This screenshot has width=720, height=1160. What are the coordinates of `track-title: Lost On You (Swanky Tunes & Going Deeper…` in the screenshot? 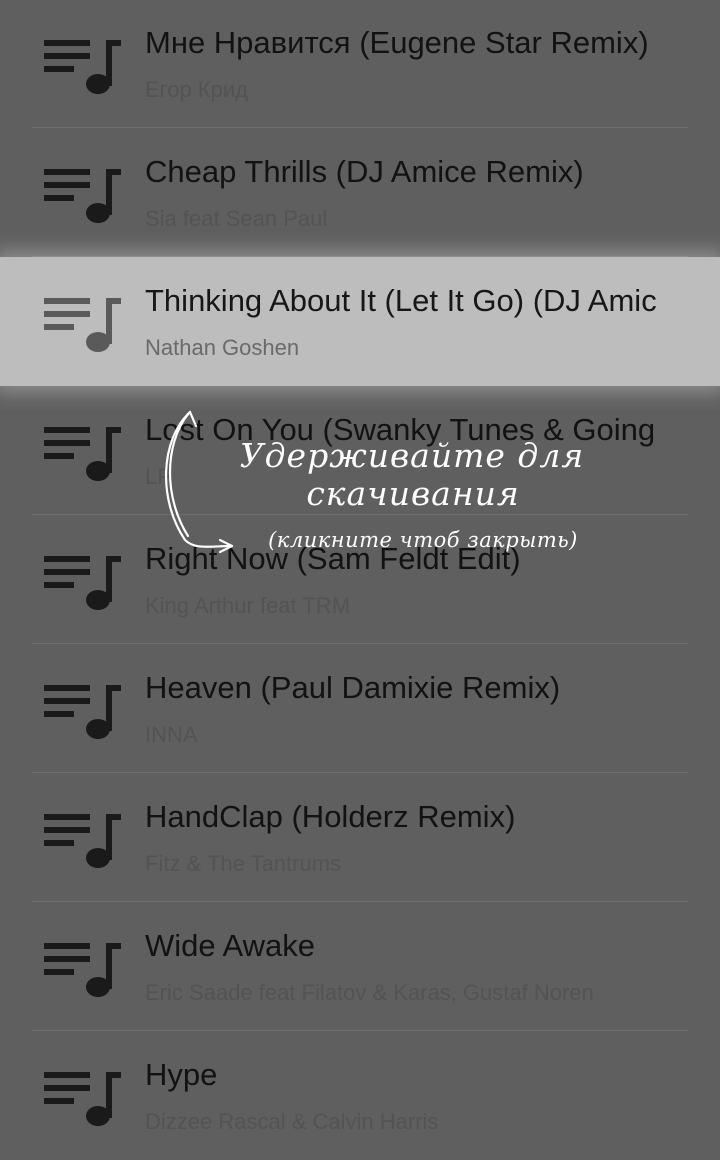 It's located at (401, 429).